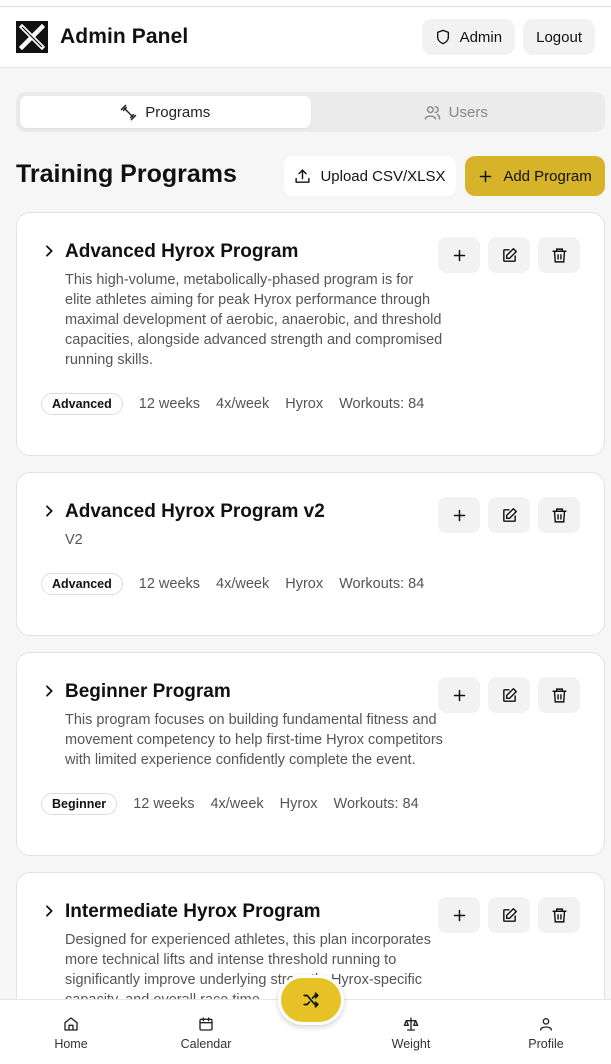 The height and width of the screenshot is (1064, 611). What do you see at coordinates (71, 1033) in the screenshot?
I see `nav-home: Home` at bounding box center [71, 1033].